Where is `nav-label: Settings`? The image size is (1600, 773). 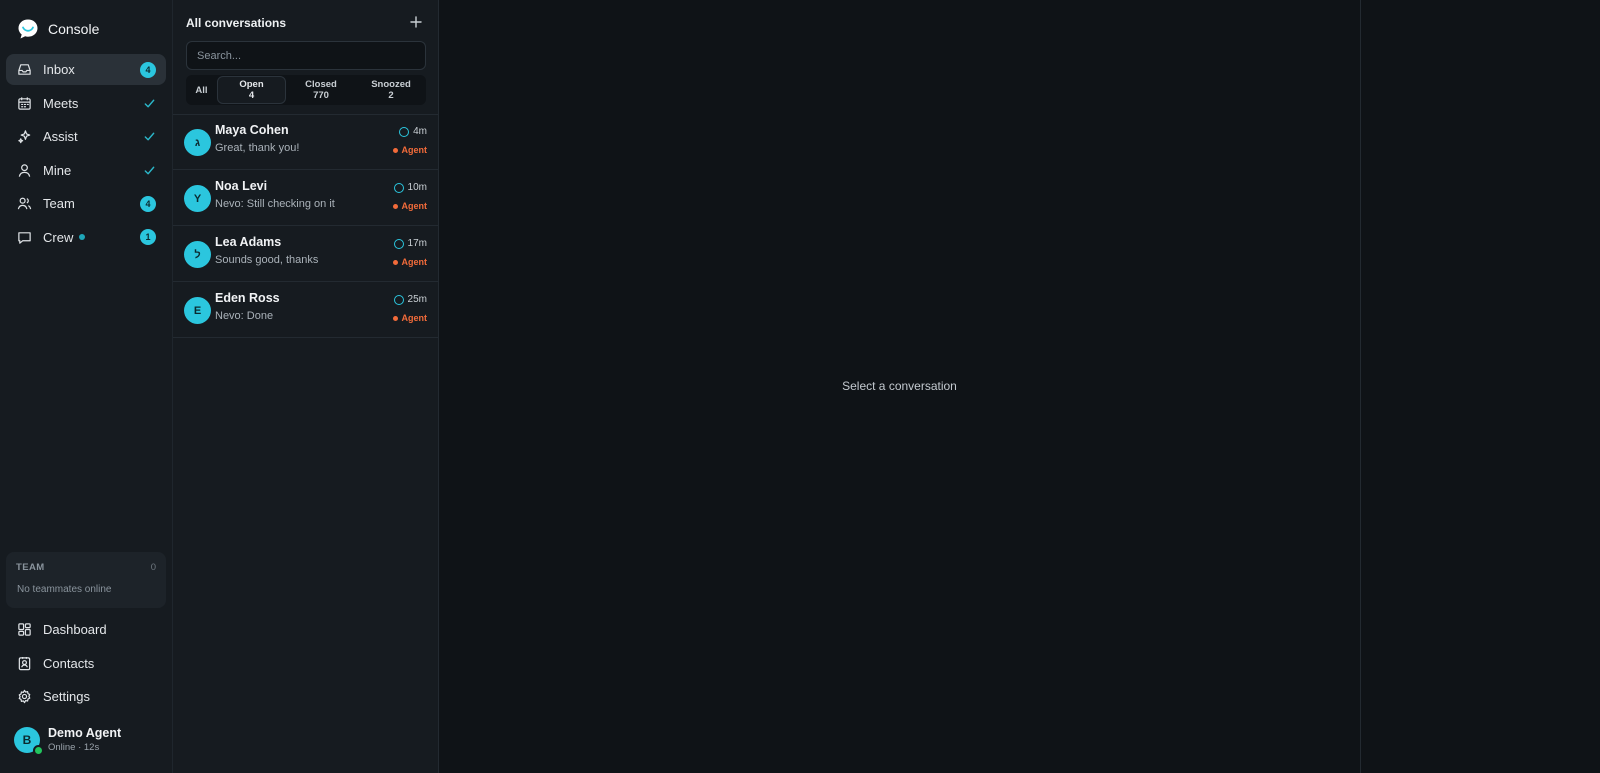 nav-label: Settings is located at coordinates (66, 696).